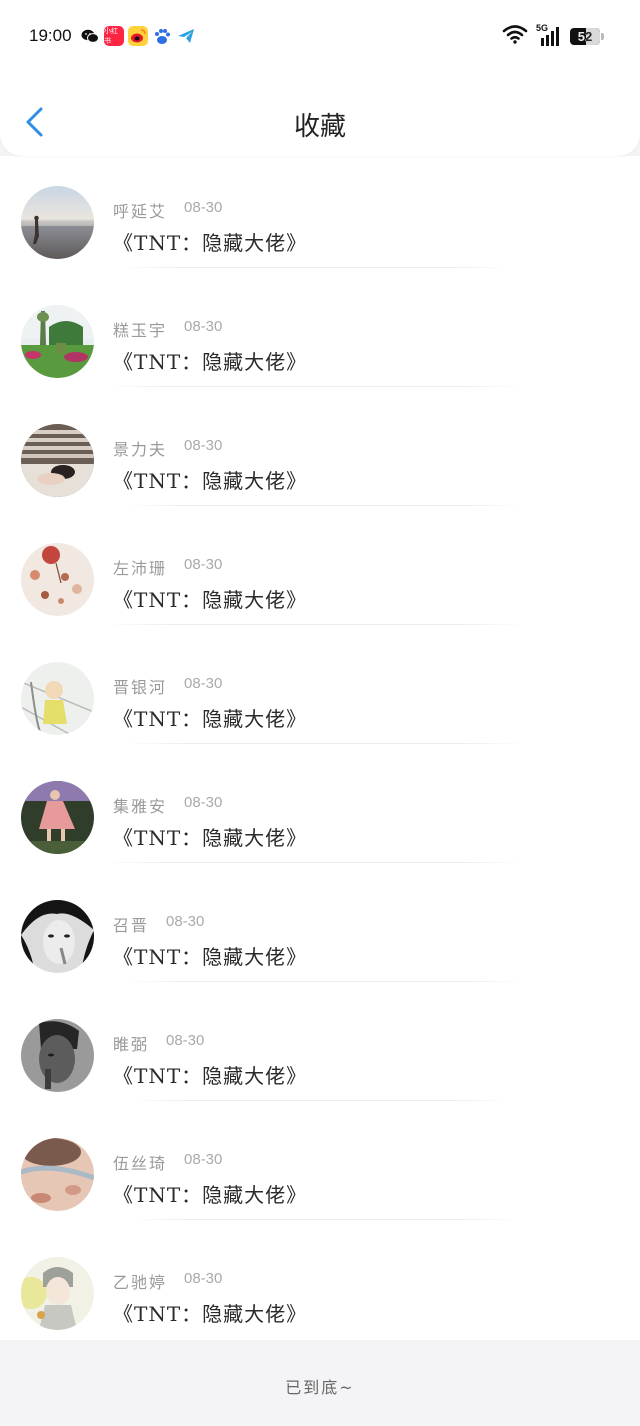 This screenshot has width=640, height=1426. What do you see at coordinates (90, 36) in the screenshot?
I see `wechat-icon` at bounding box center [90, 36].